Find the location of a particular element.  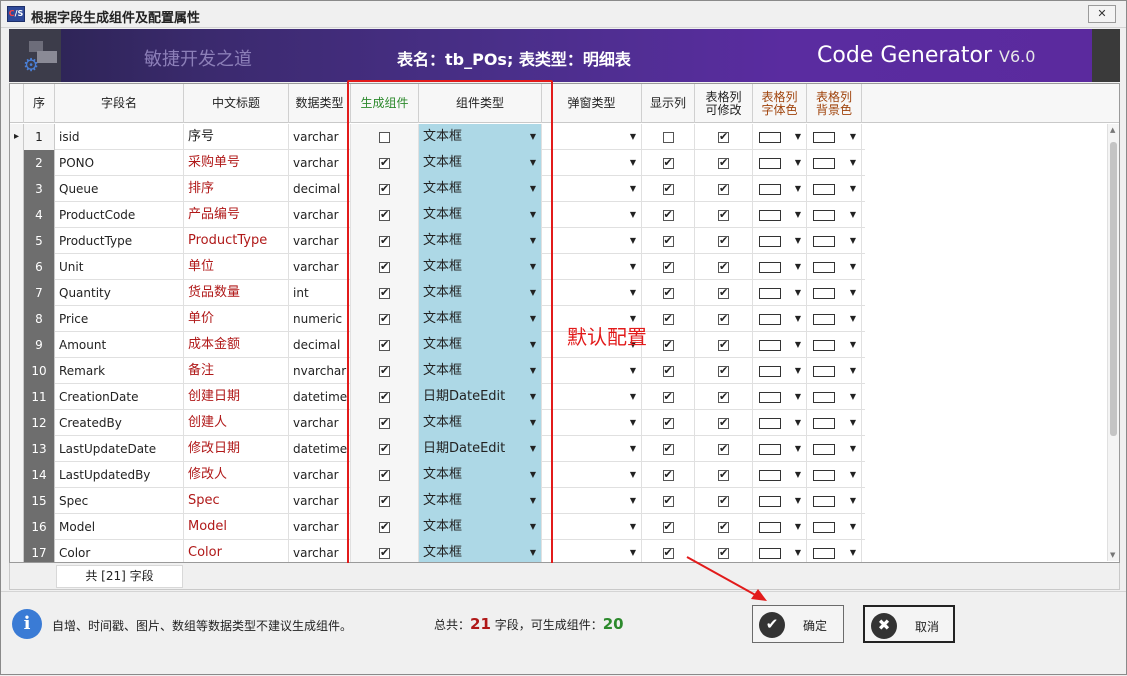

caption-cell: 单价 is located at coordinates (236, 319).